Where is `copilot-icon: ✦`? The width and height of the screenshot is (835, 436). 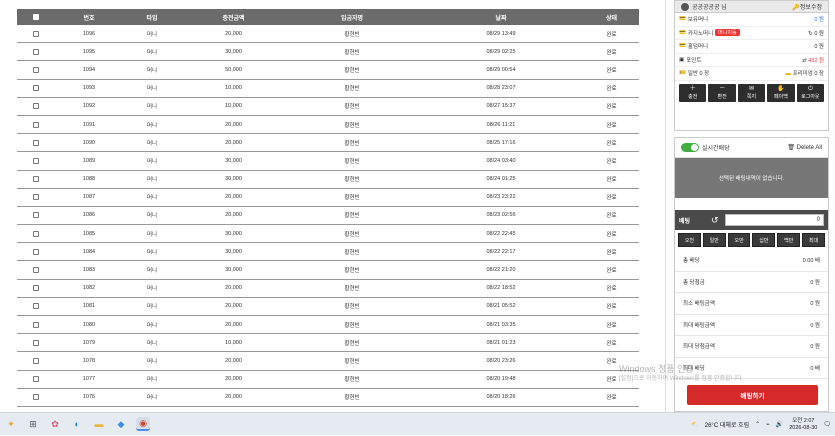
copilot-icon: ✦ is located at coordinates (11, 424).